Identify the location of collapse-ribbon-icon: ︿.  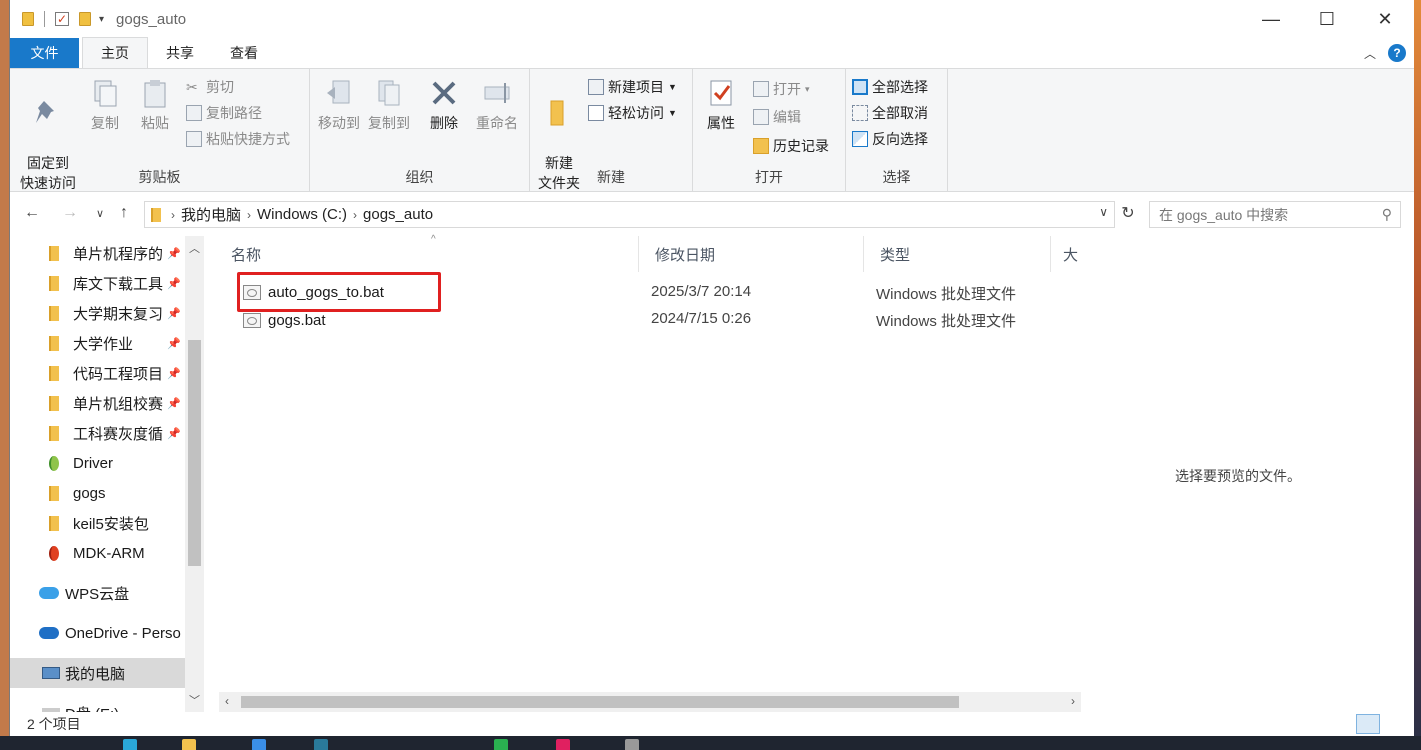
(1370, 53).